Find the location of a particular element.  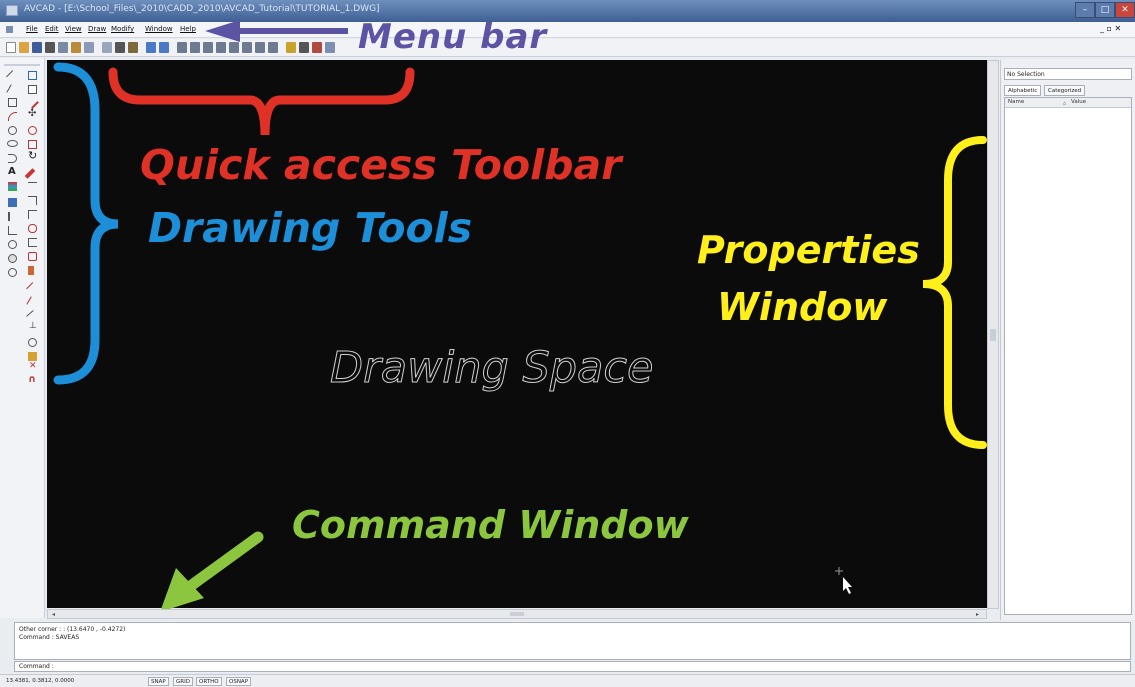

column-name: Name is located at coordinates (1016, 102).